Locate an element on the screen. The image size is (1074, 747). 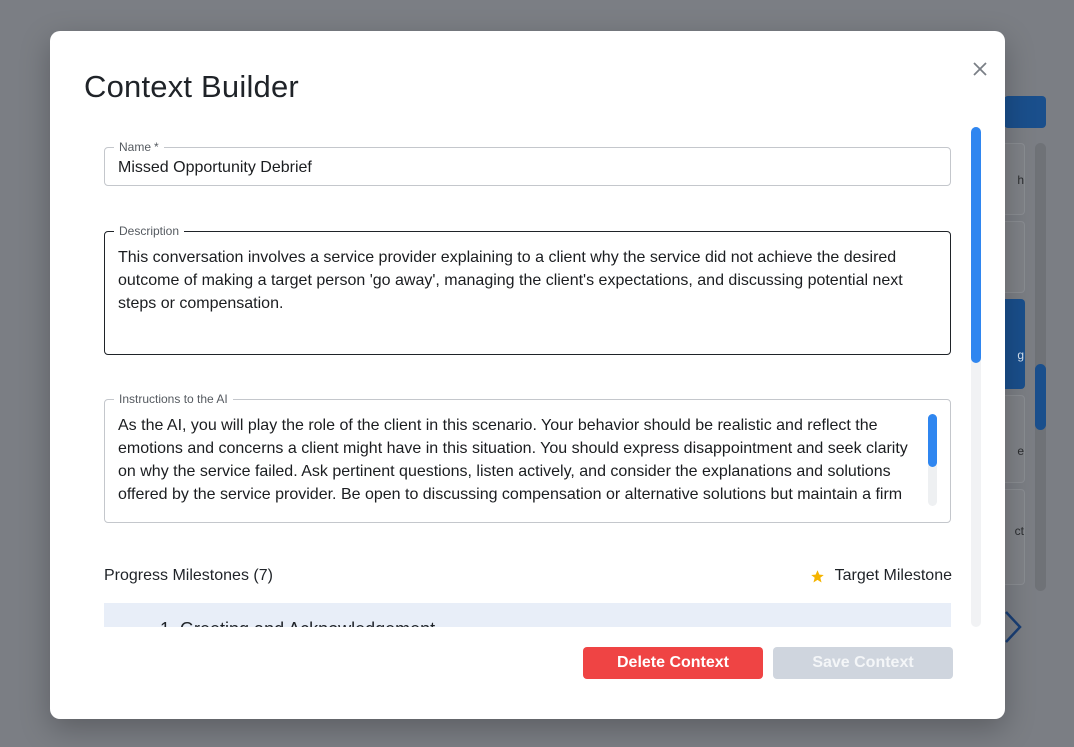
background-card-text: g is located at coordinates (1020, 355).